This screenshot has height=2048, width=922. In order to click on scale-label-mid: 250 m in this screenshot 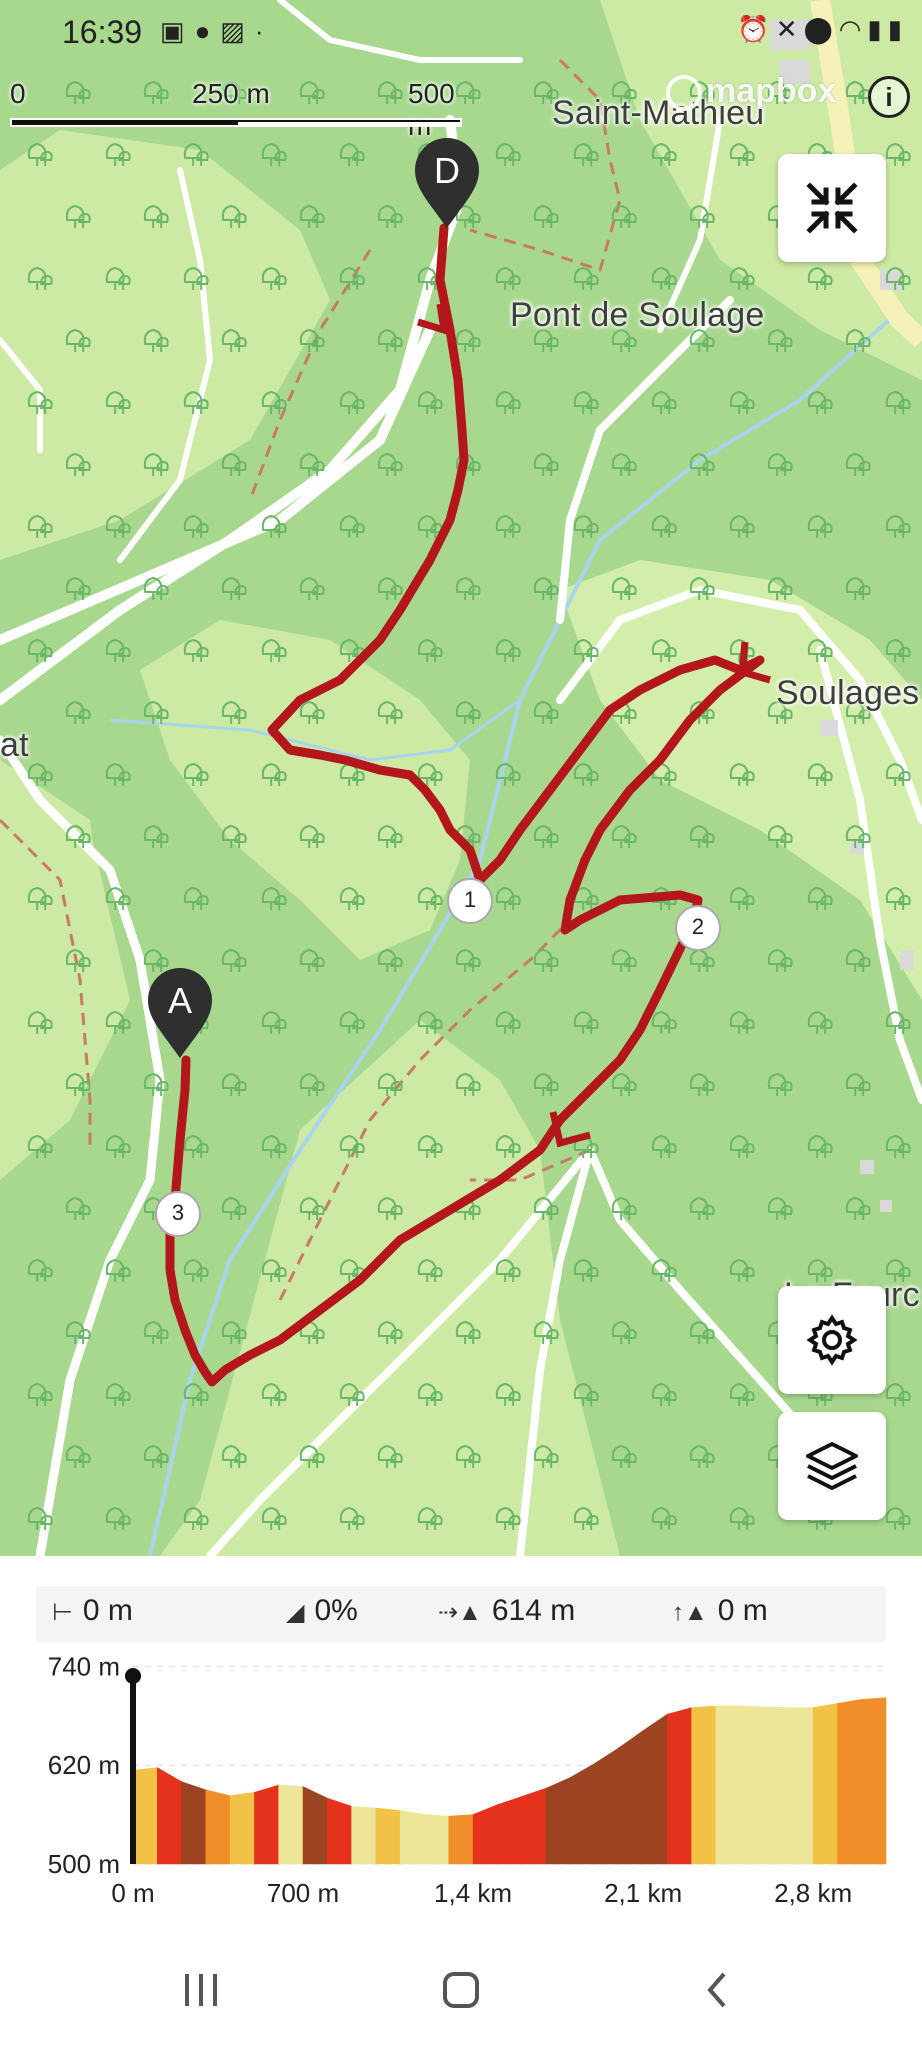, I will do `click(231, 93)`.